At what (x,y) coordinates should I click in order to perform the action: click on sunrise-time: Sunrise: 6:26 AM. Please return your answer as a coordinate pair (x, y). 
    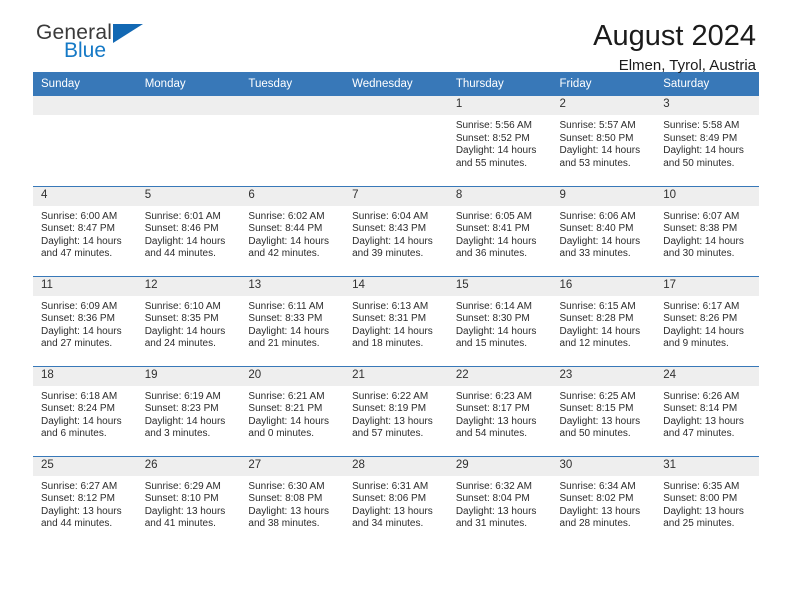
    Looking at the image, I should click on (701, 396).